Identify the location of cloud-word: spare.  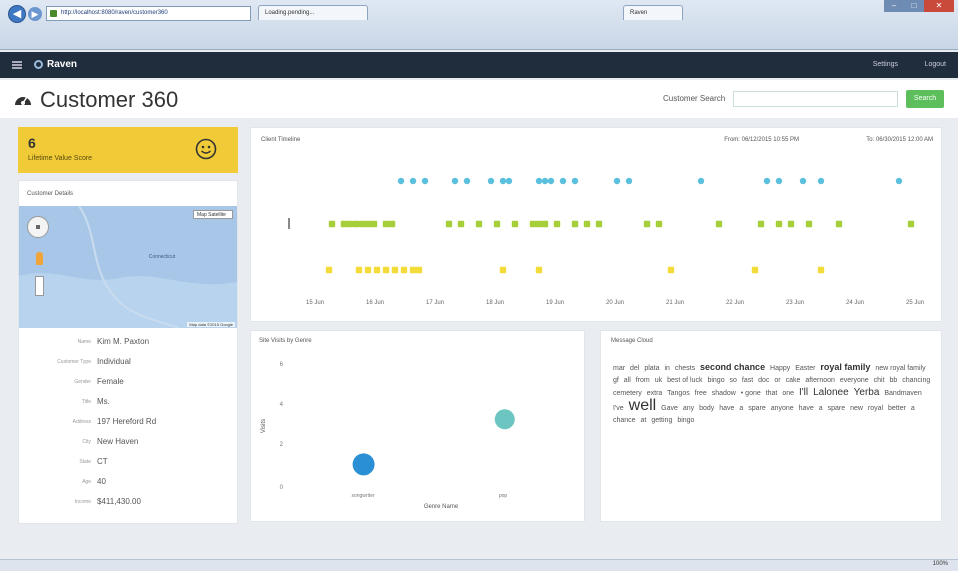
(757, 408).